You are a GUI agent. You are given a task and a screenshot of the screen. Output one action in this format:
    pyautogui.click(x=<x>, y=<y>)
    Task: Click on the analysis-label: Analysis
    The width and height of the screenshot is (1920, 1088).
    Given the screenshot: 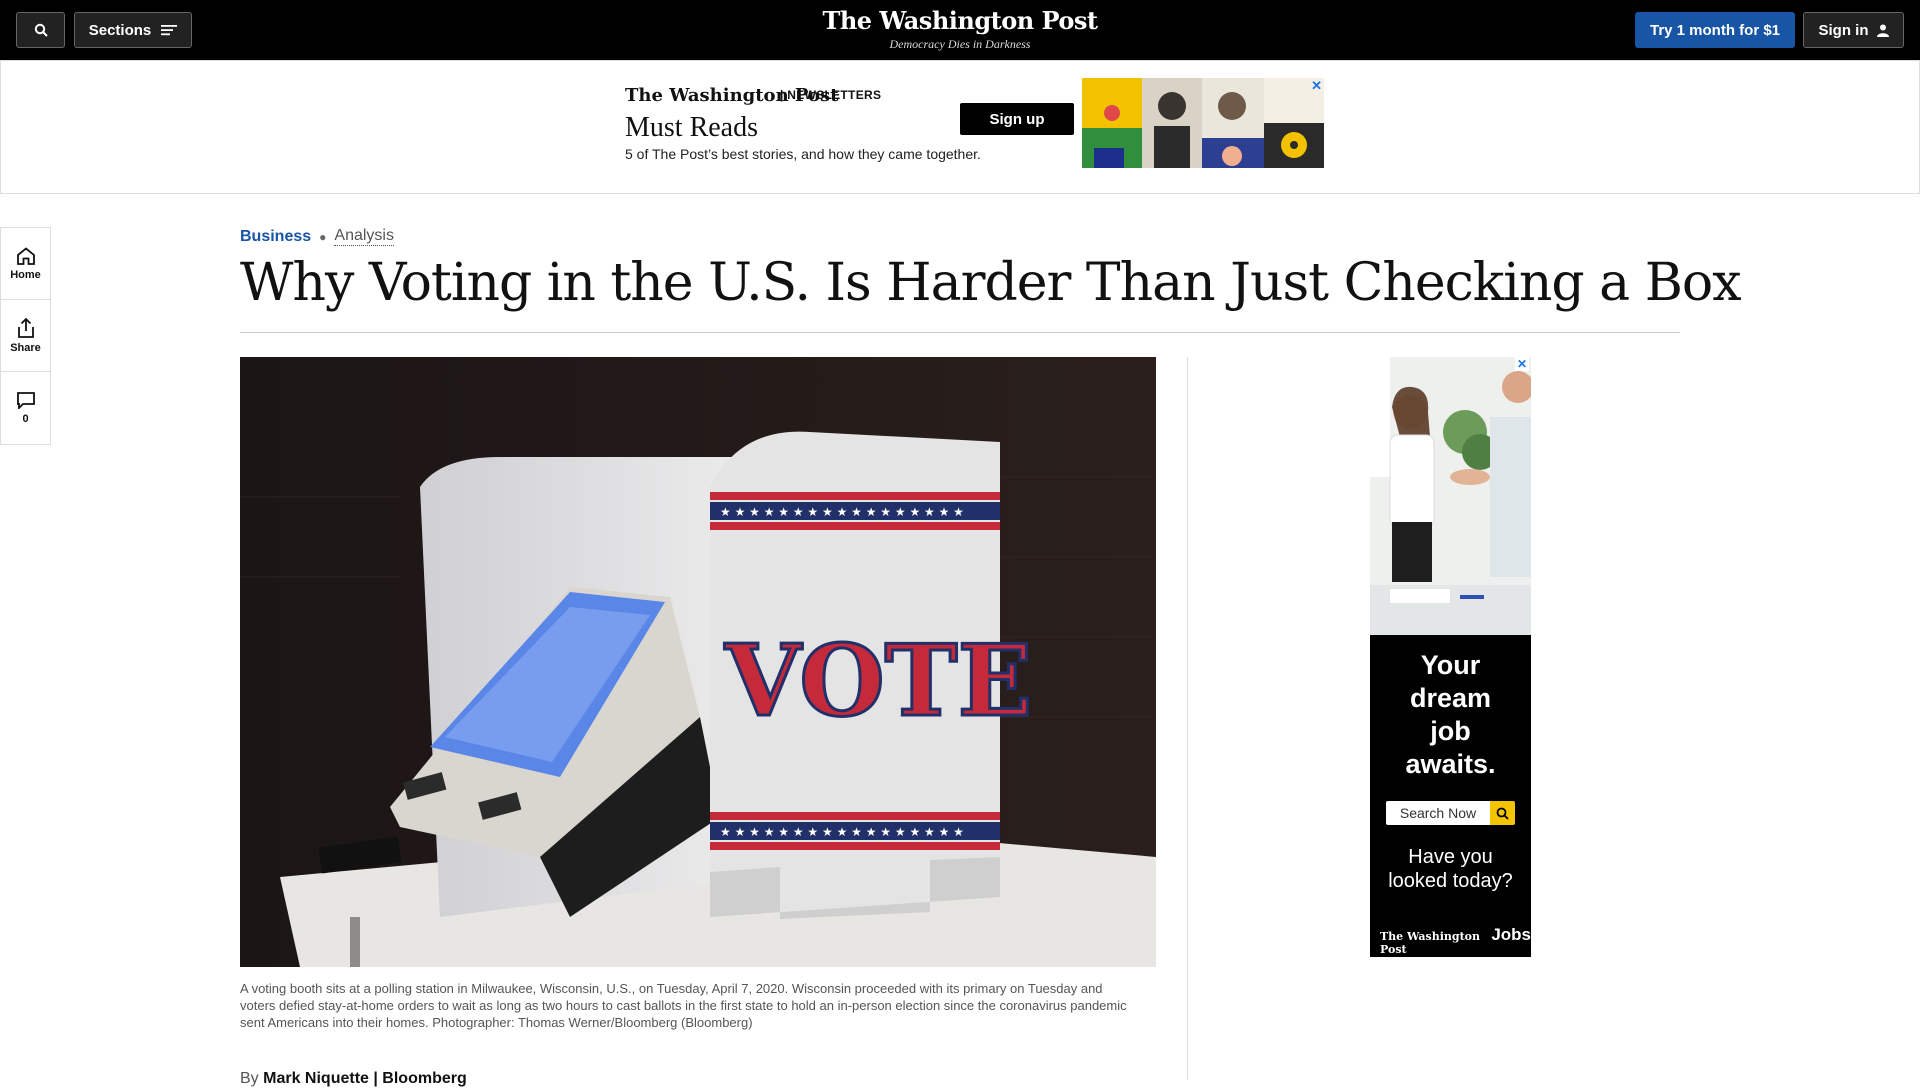 What is the action you would take?
    pyautogui.click(x=364, y=236)
    